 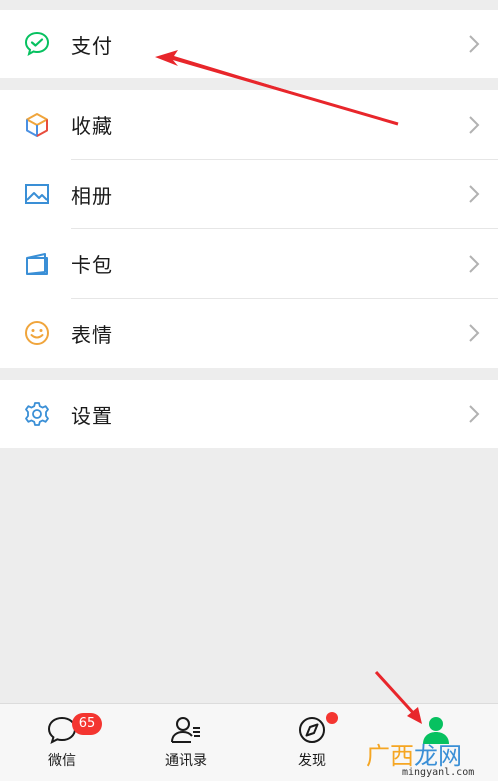 I want to click on tab-chats: 65 微信, so click(x=62, y=742).